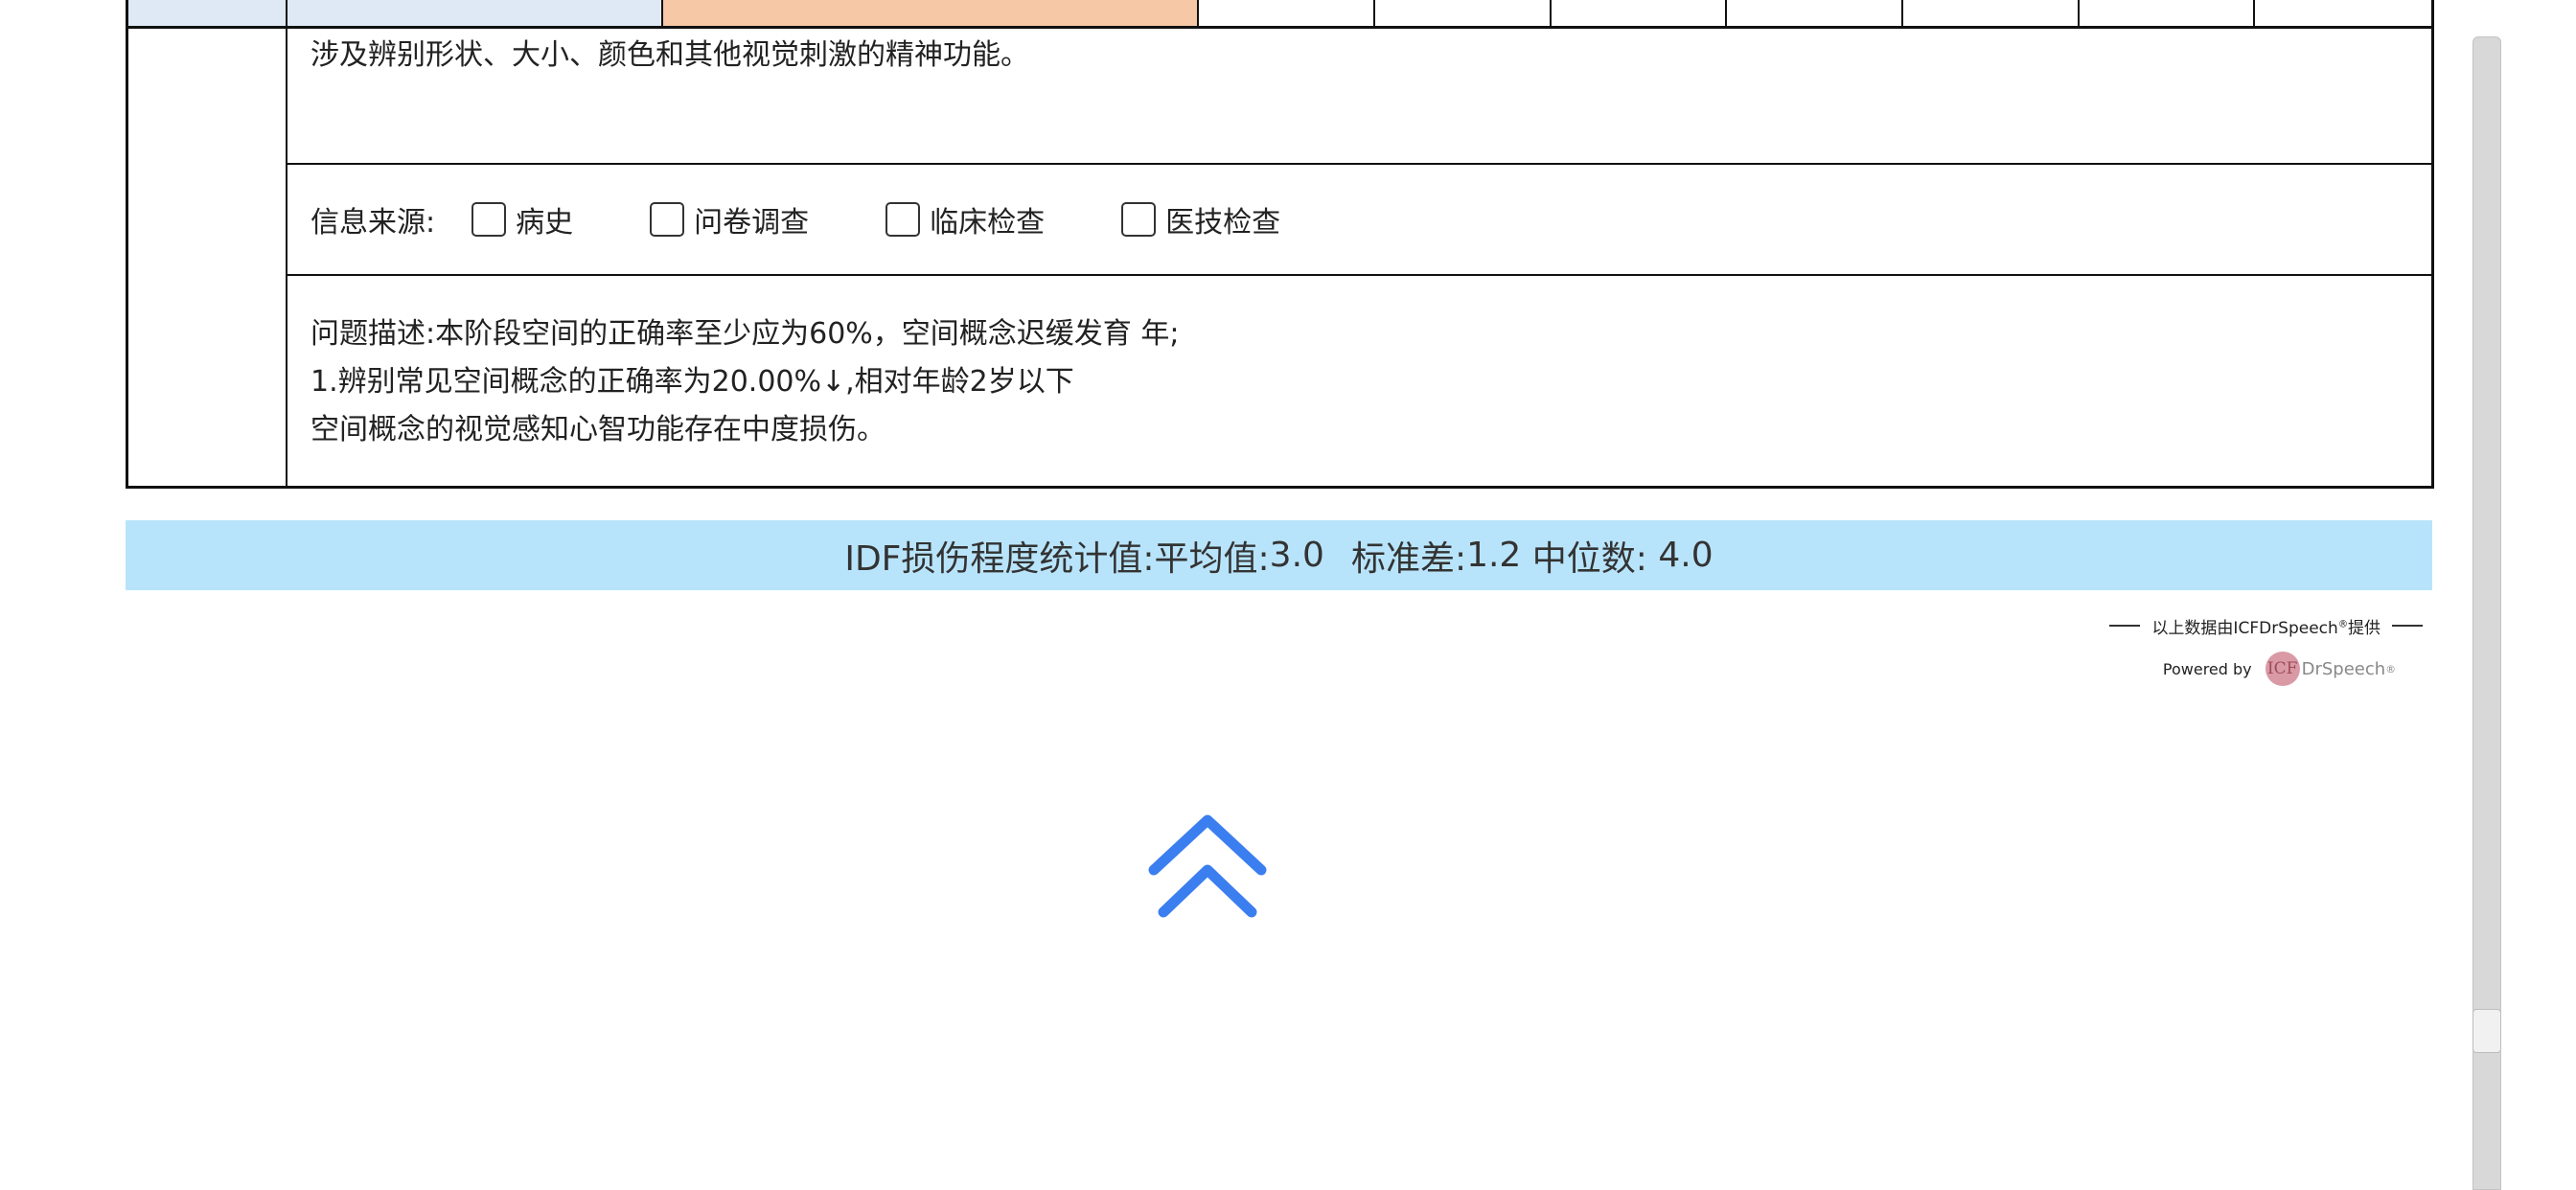 The height and width of the screenshot is (1190, 2576). What do you see at coordinates (545, 223) in the screenshot?
I see `source-option-label: 病史` at bounding box center [545, 223].